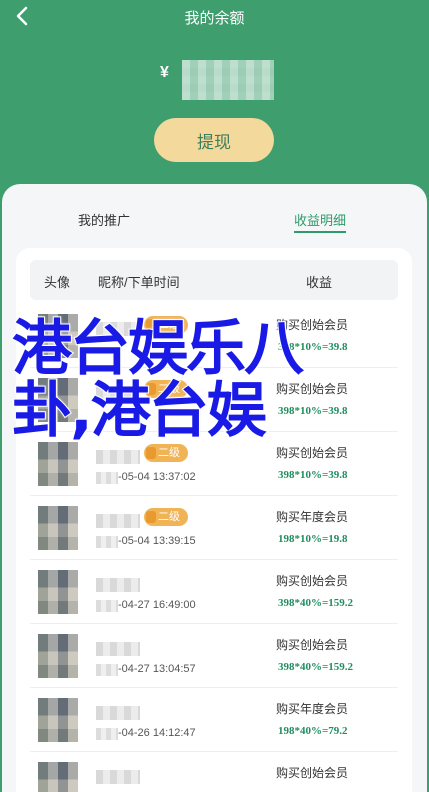 The height and width of the screenshot is (792, 429). Describe the element at coordinates (313, 539) in the screenshot. I see `earning-calculation: 198*10%=19.8` at that location.